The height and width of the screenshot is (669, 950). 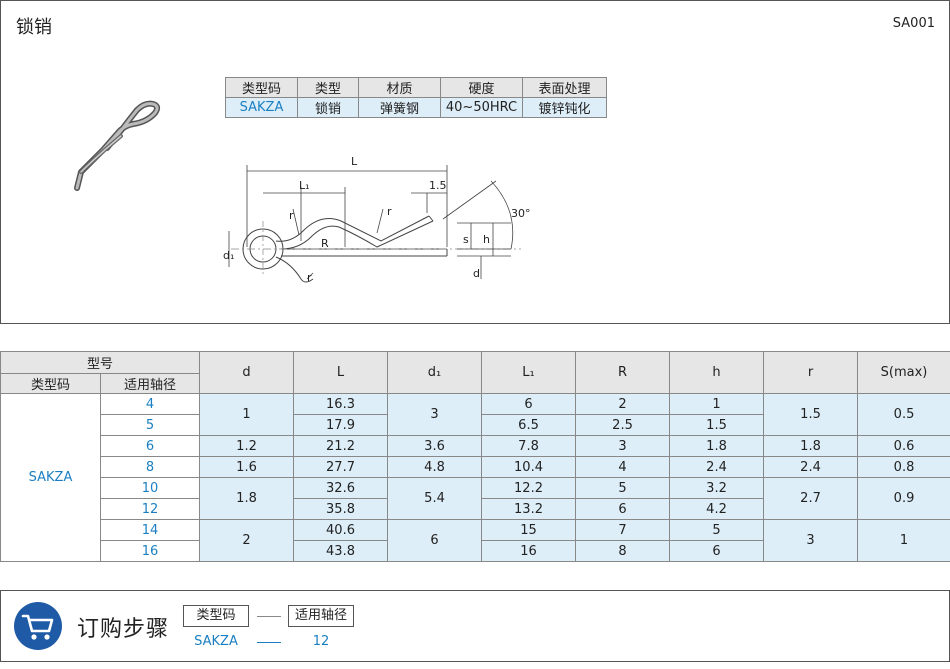 What do you see at coordinates (529, 446) in the screenshot?
I see `L1-cell: 7.8` at bounding box center [529, 446].